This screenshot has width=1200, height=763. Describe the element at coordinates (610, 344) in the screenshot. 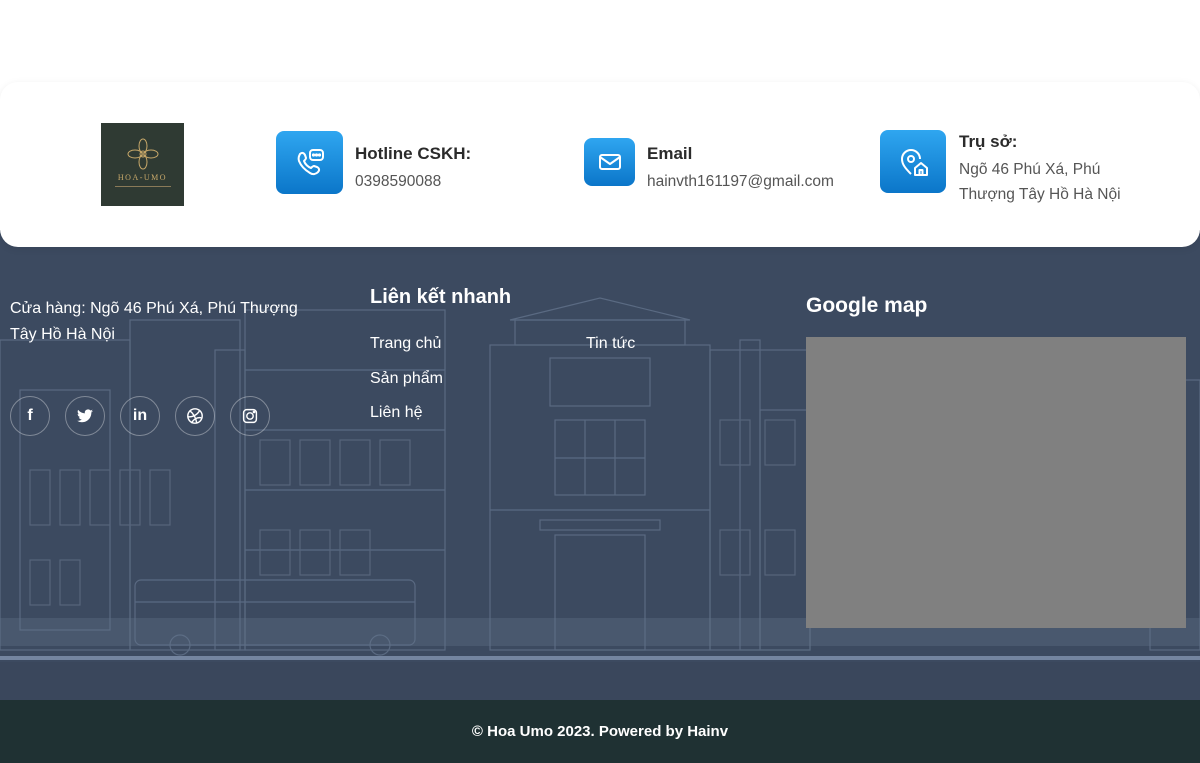

I see `link-tin-tuc: Tin tức` at that location.